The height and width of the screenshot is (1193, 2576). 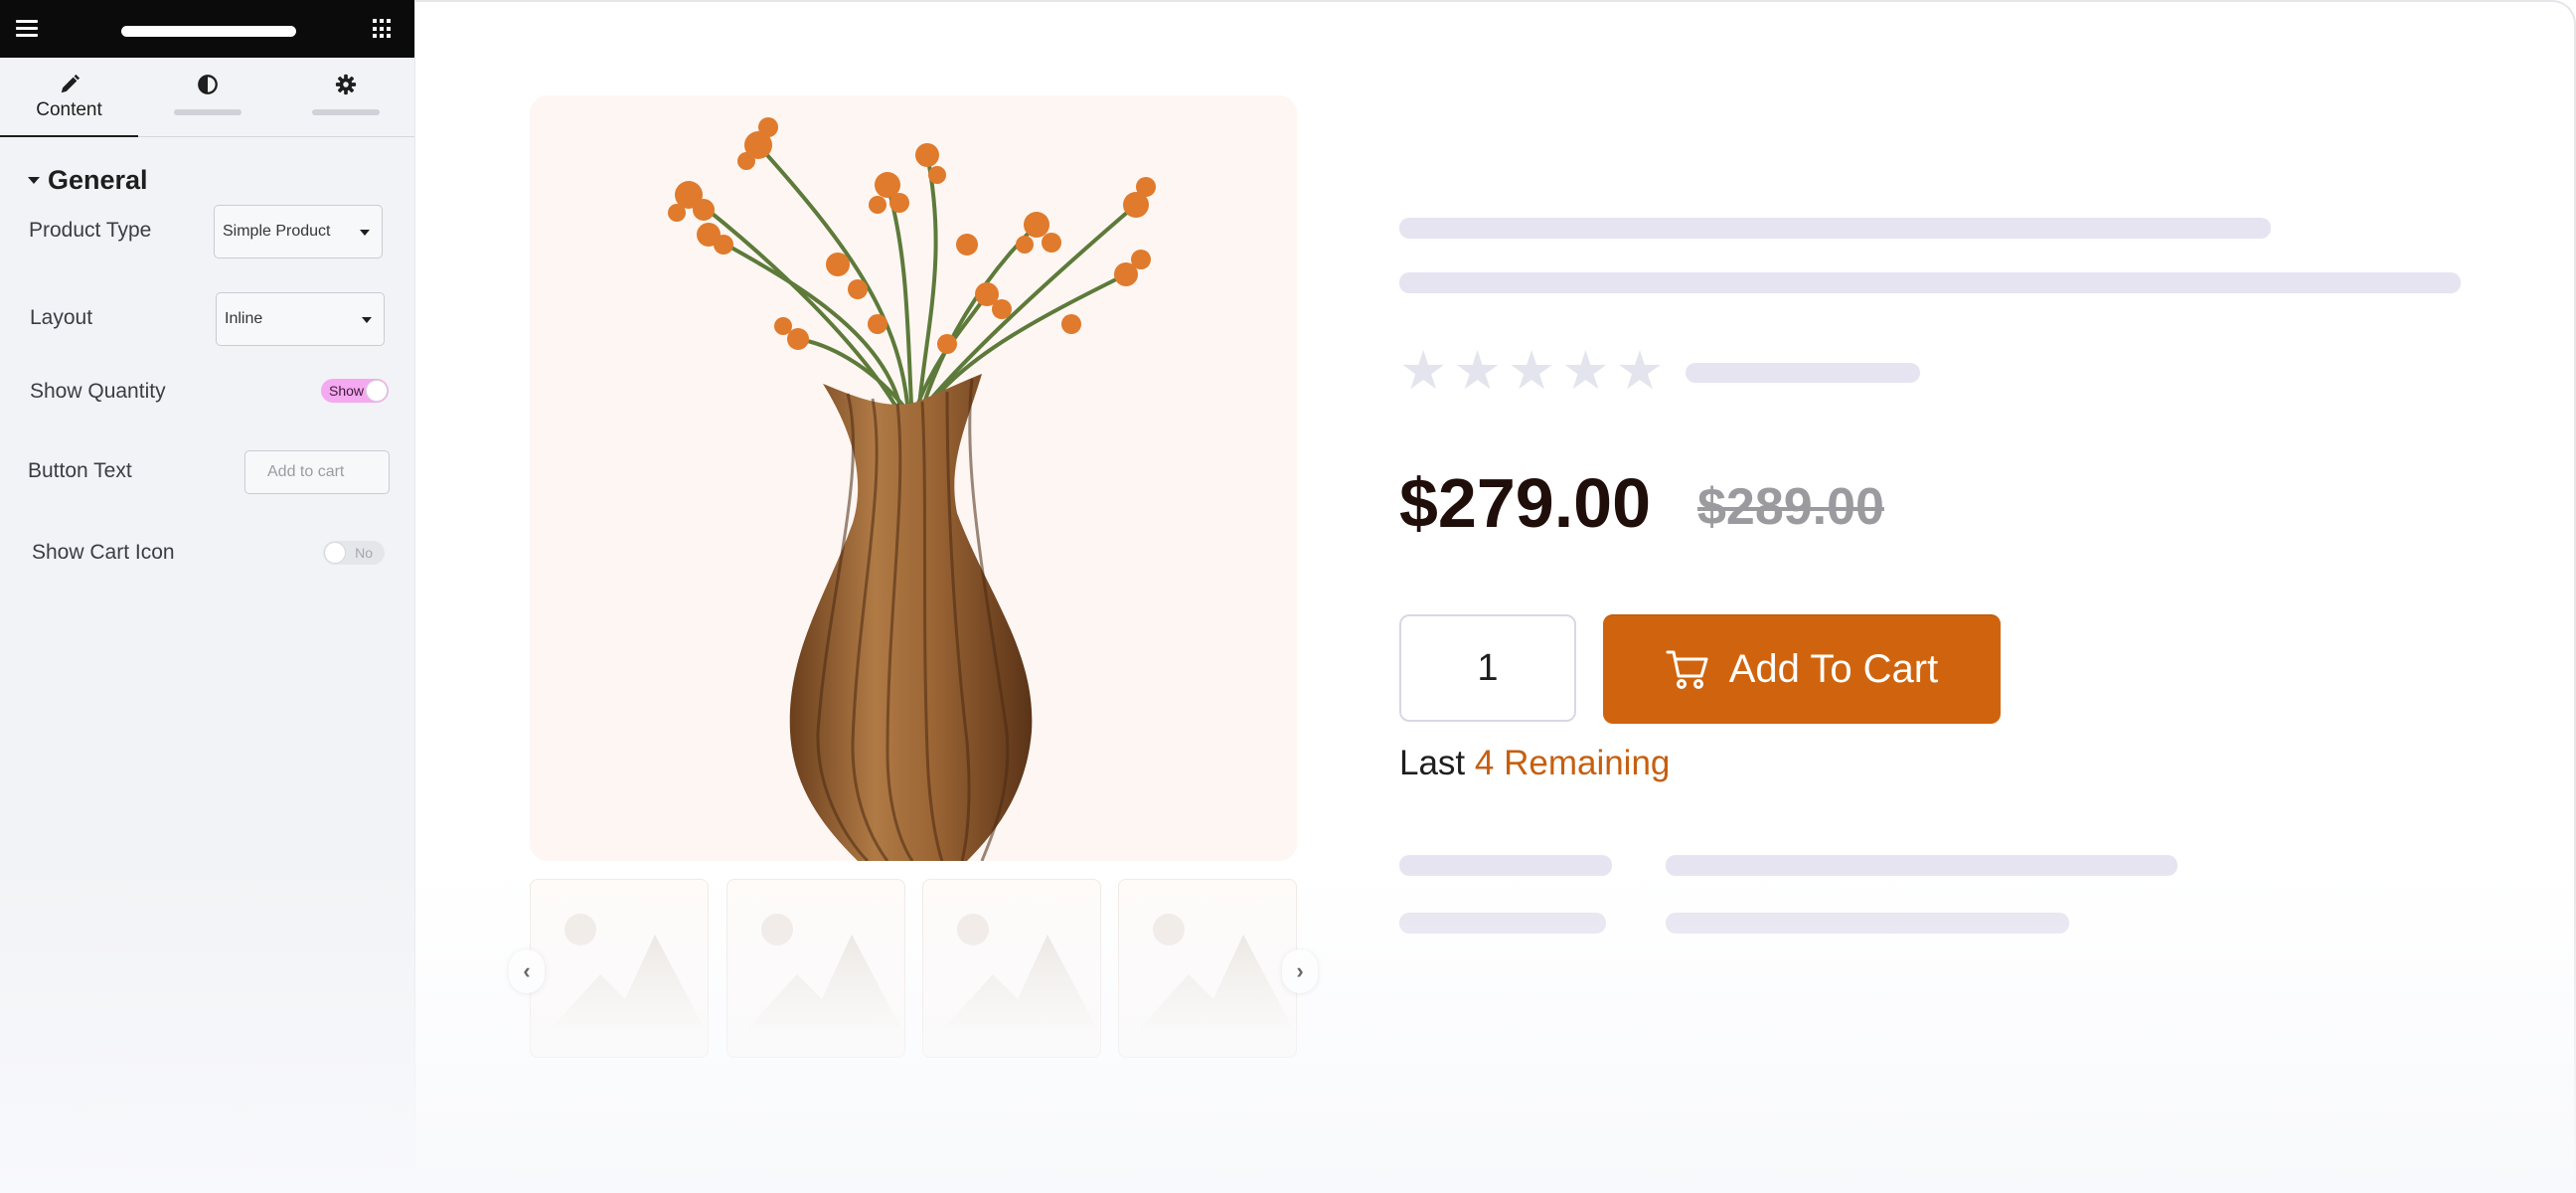 I want to click on product-type-value: Simple Product, so click(x=277, y=231).